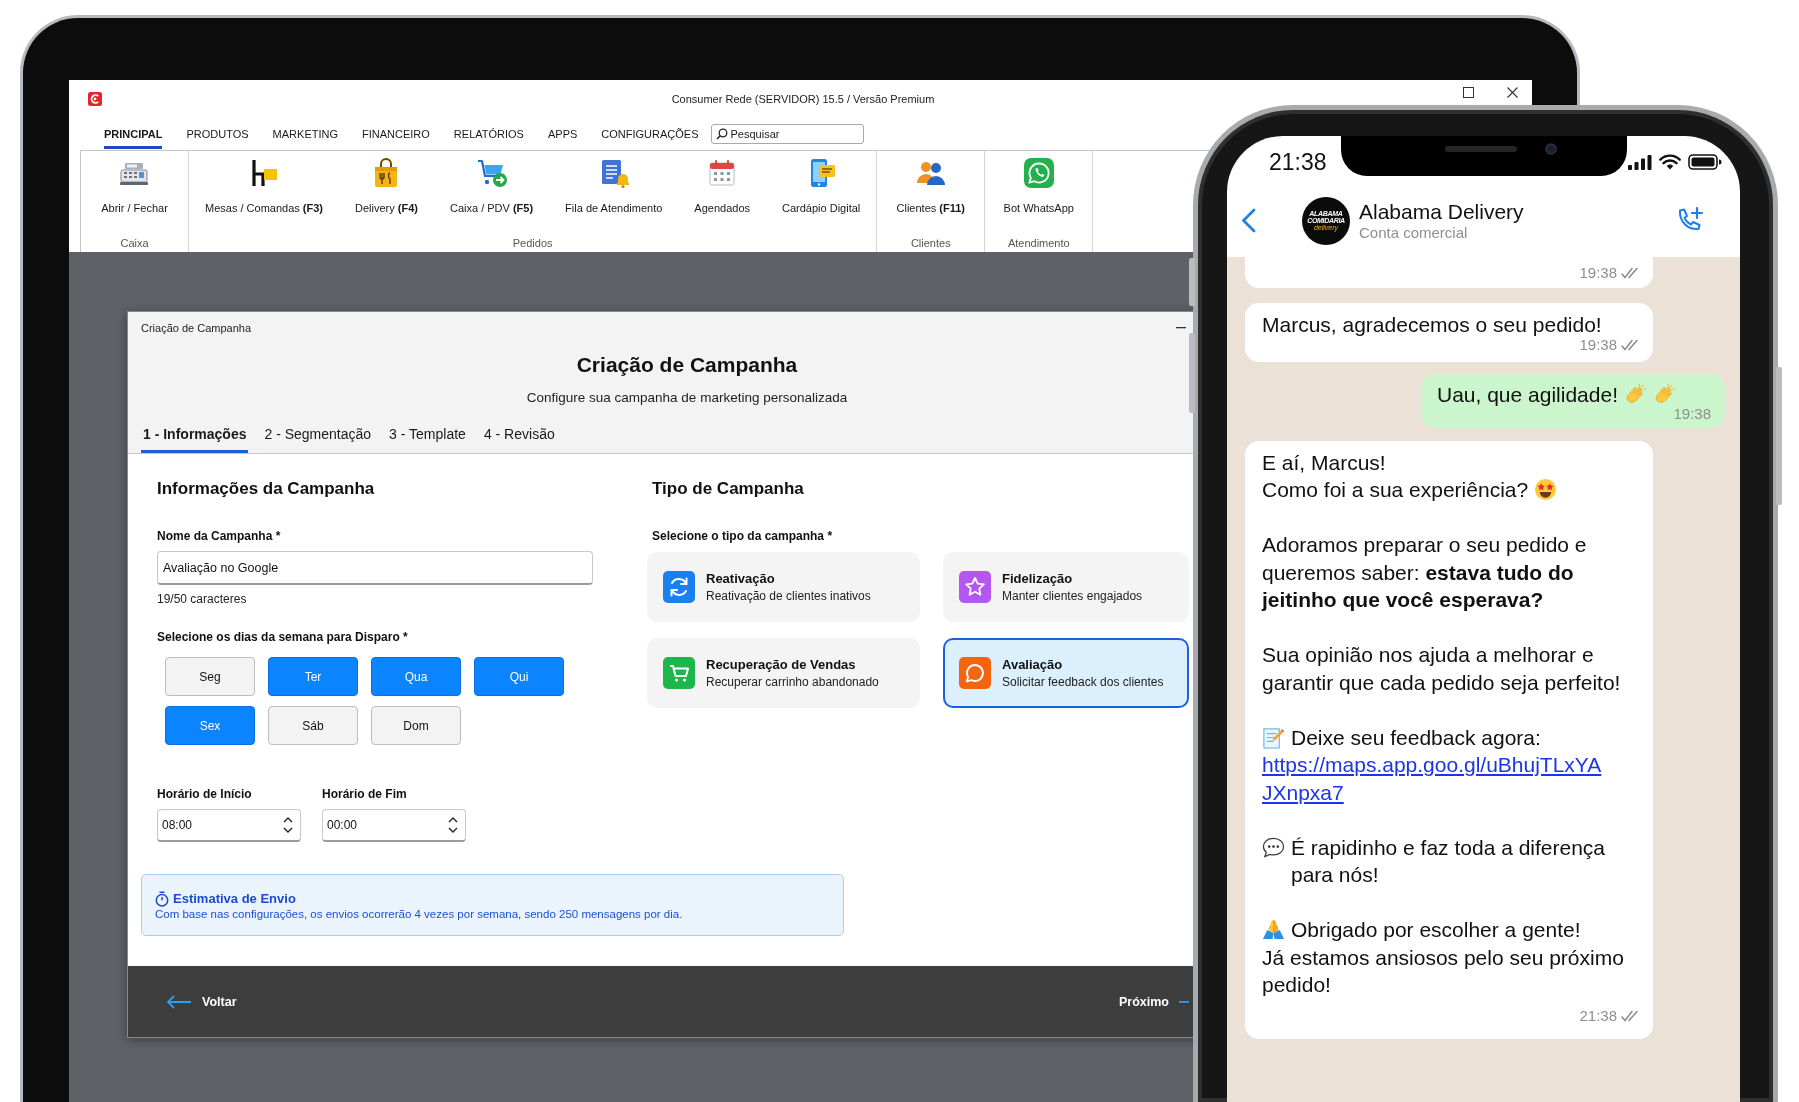 This screenshot has height=1102, width=1799. What do you see at coordinates (305, 133) in the screenshot?
I see `menu-tab: MARKETING` at bounding box center [305, 133].